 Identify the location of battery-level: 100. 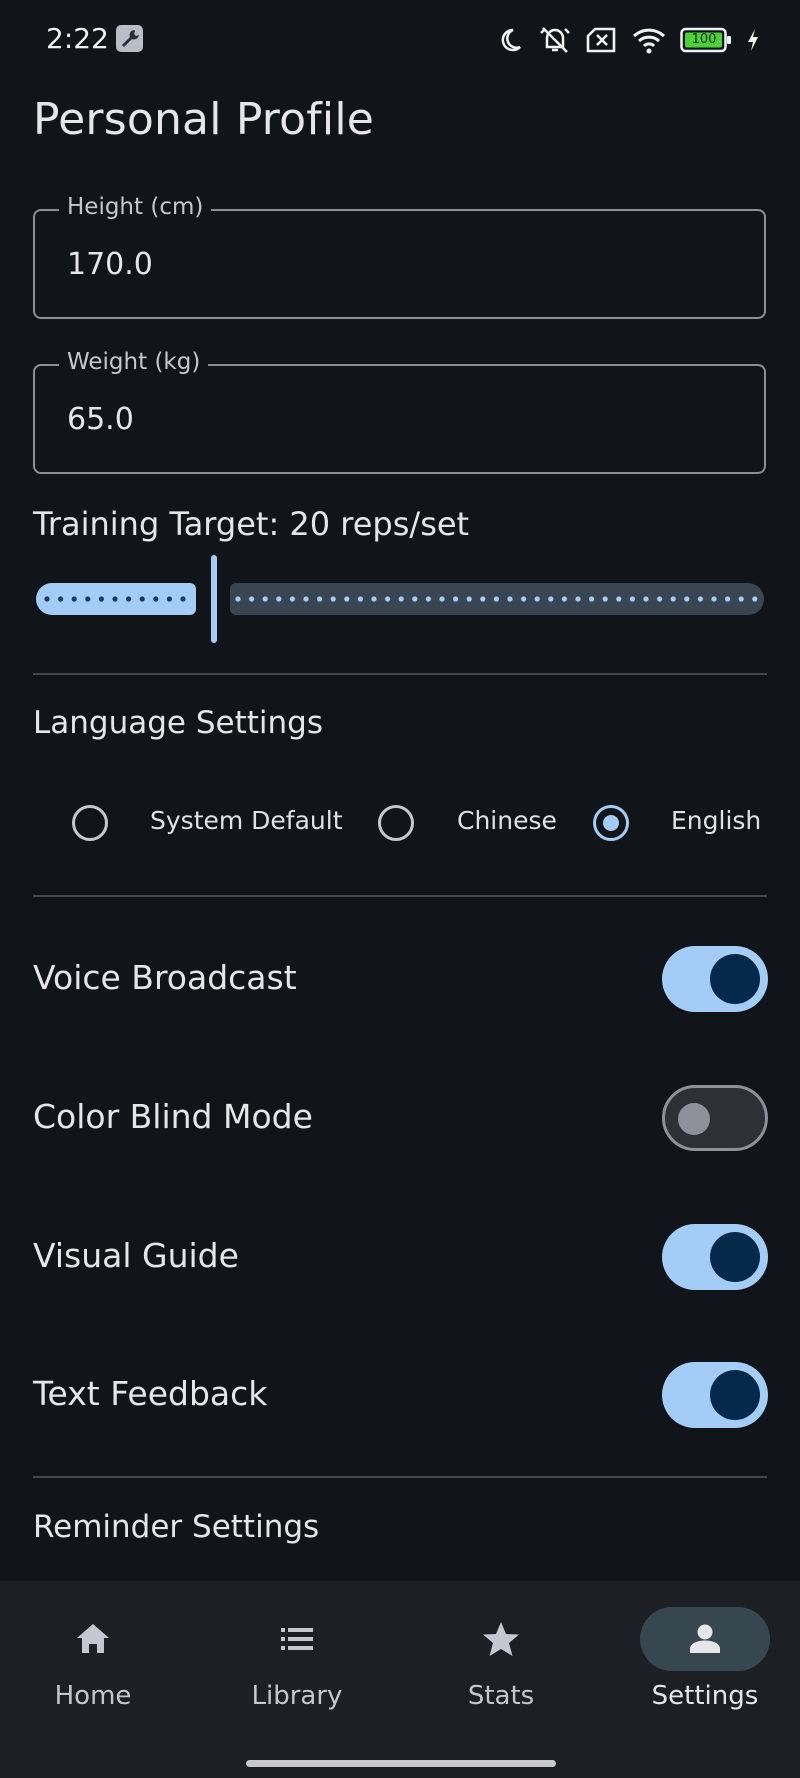
(704, 39).